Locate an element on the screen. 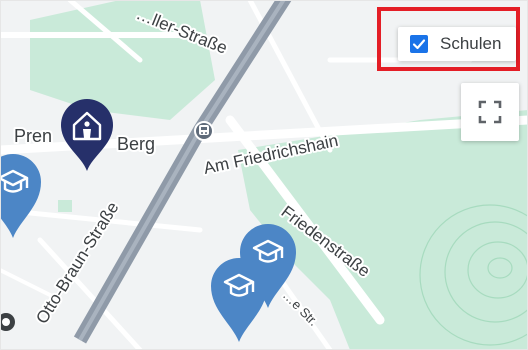  schulen-filter-toggle: Schulen is located at coordinates (457, 44).